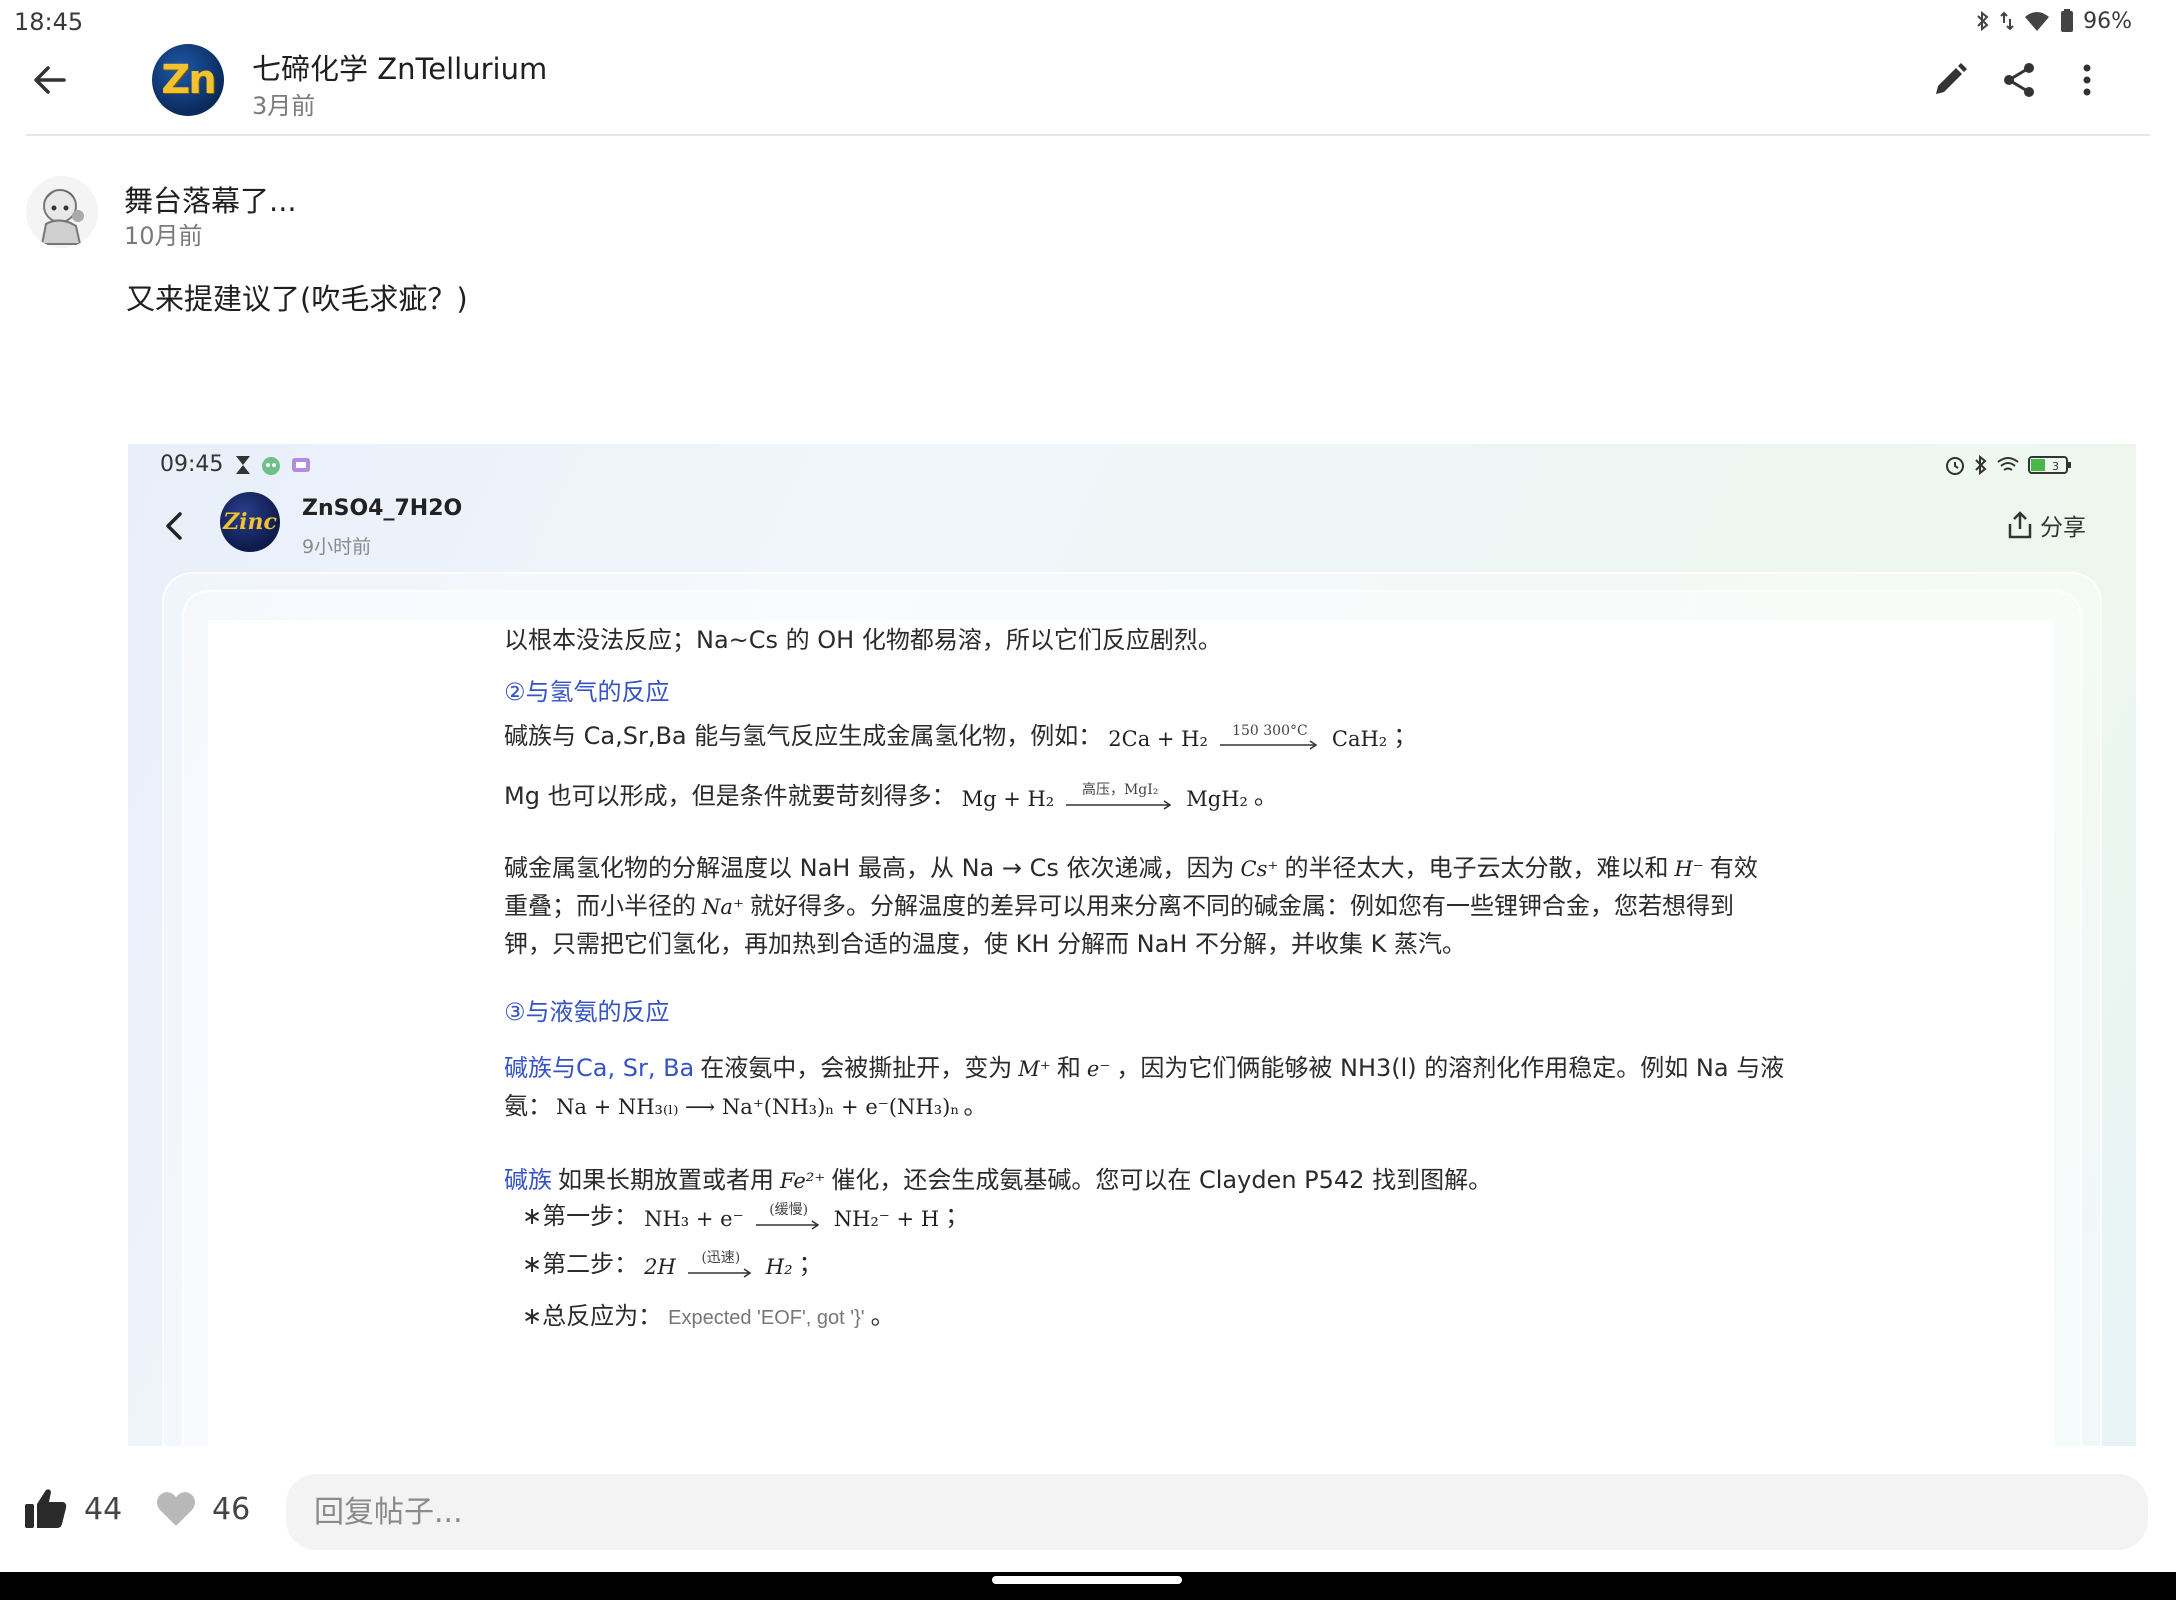 This screenshot has height=1600, width=2176. I want to click on embed-share-label: 分享, so click(2063, 528).